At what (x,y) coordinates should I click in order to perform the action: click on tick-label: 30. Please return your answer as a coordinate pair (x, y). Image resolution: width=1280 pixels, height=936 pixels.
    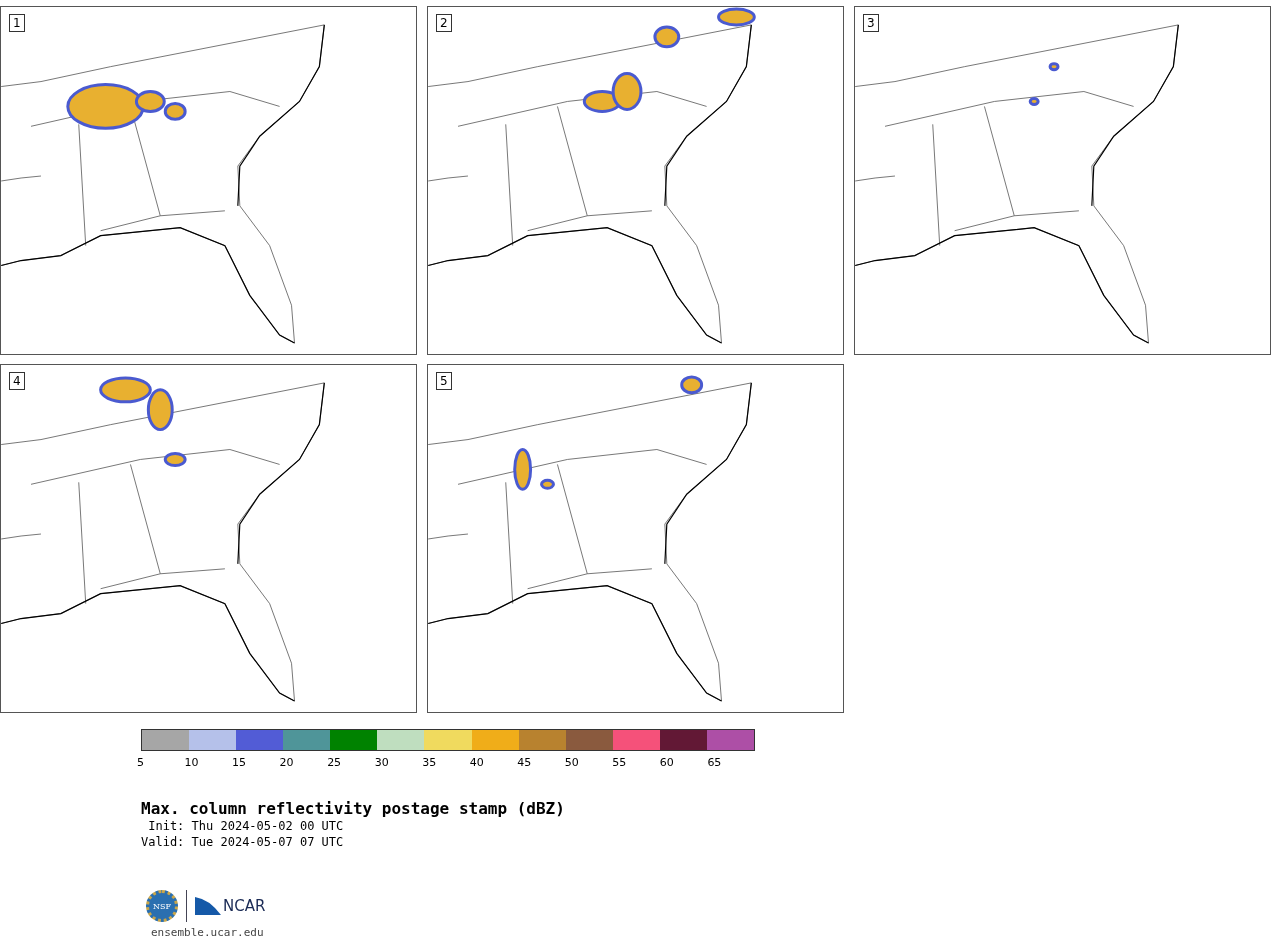
    Looking at the image, I should click on (382, 762).